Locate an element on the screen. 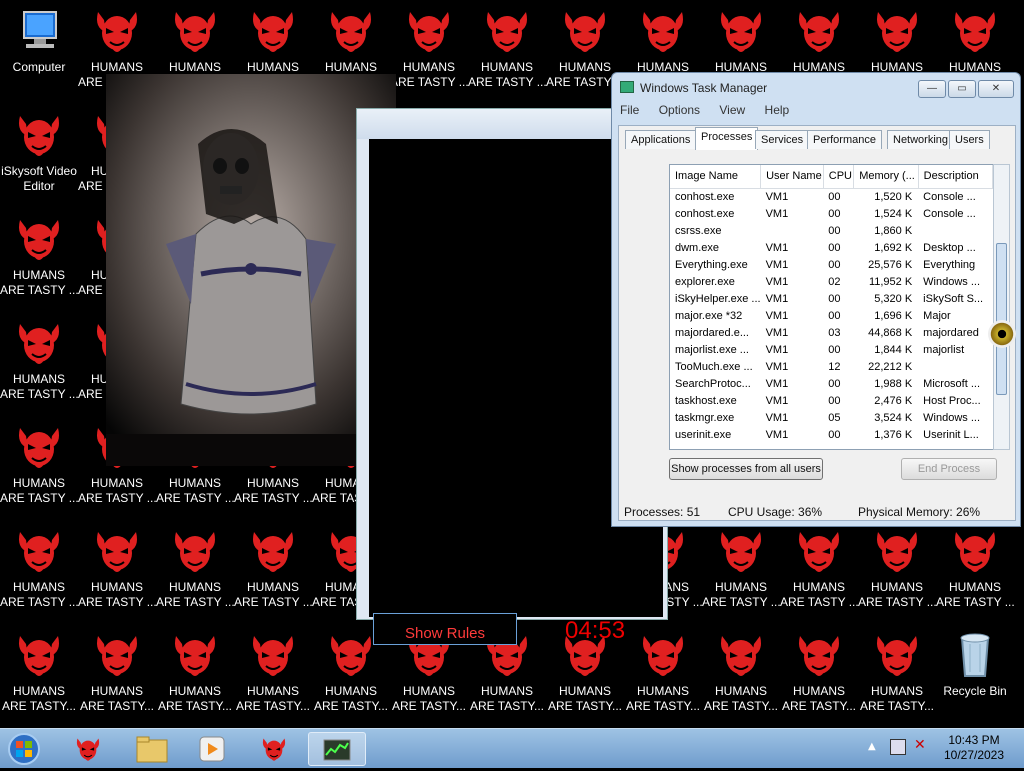 The height and width of the screenshot is (771, 1024). col-user-name: User Name is located at coordinates (792, 177).